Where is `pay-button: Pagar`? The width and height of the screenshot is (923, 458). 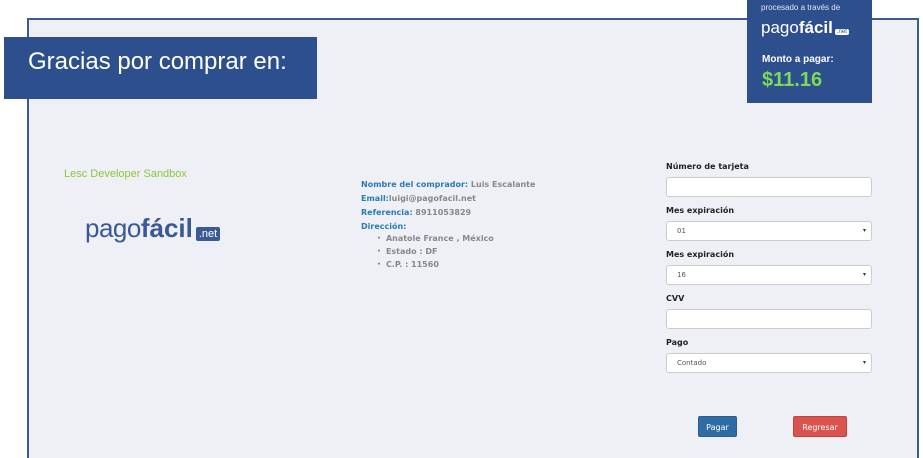 pay-button: Pagar is located at coordinates (717, 426).